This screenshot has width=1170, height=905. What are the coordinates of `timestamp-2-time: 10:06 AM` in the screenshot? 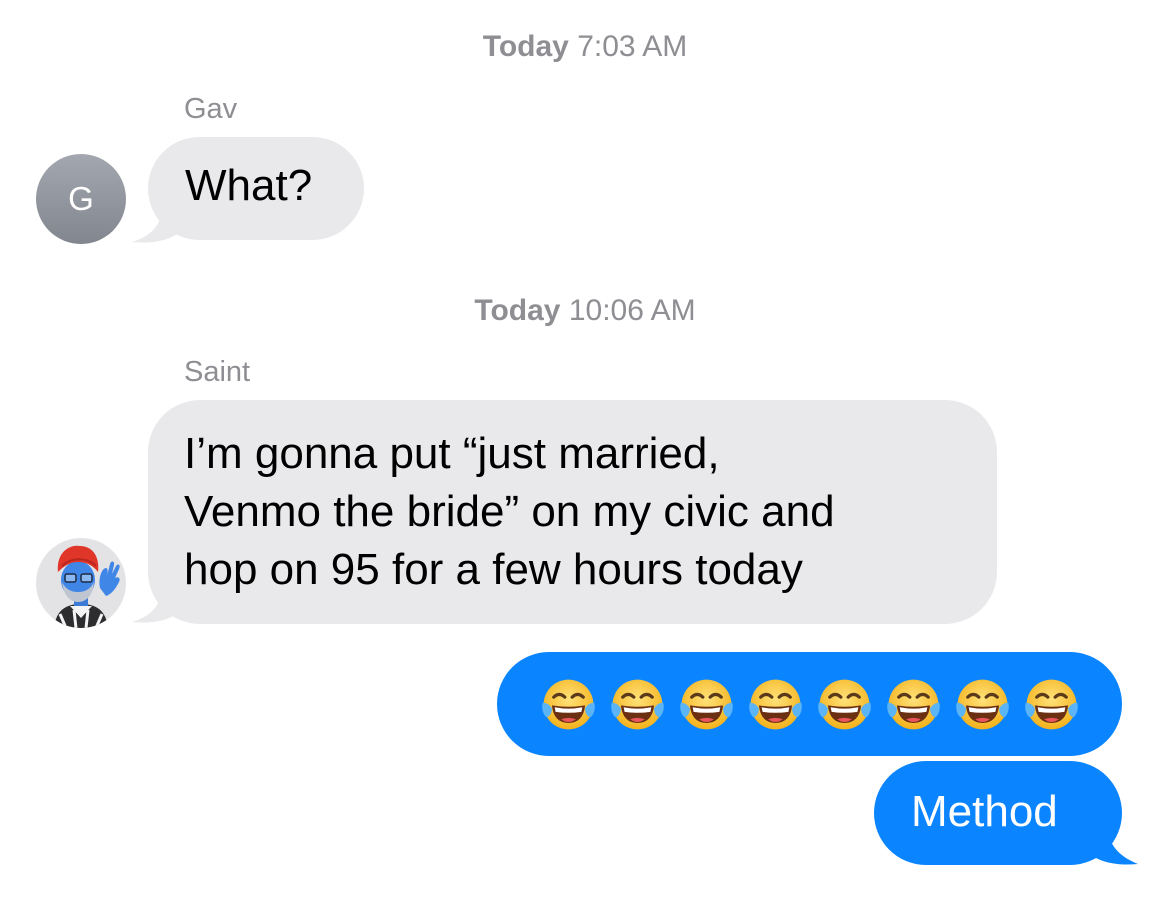 It's located at (632, 310).